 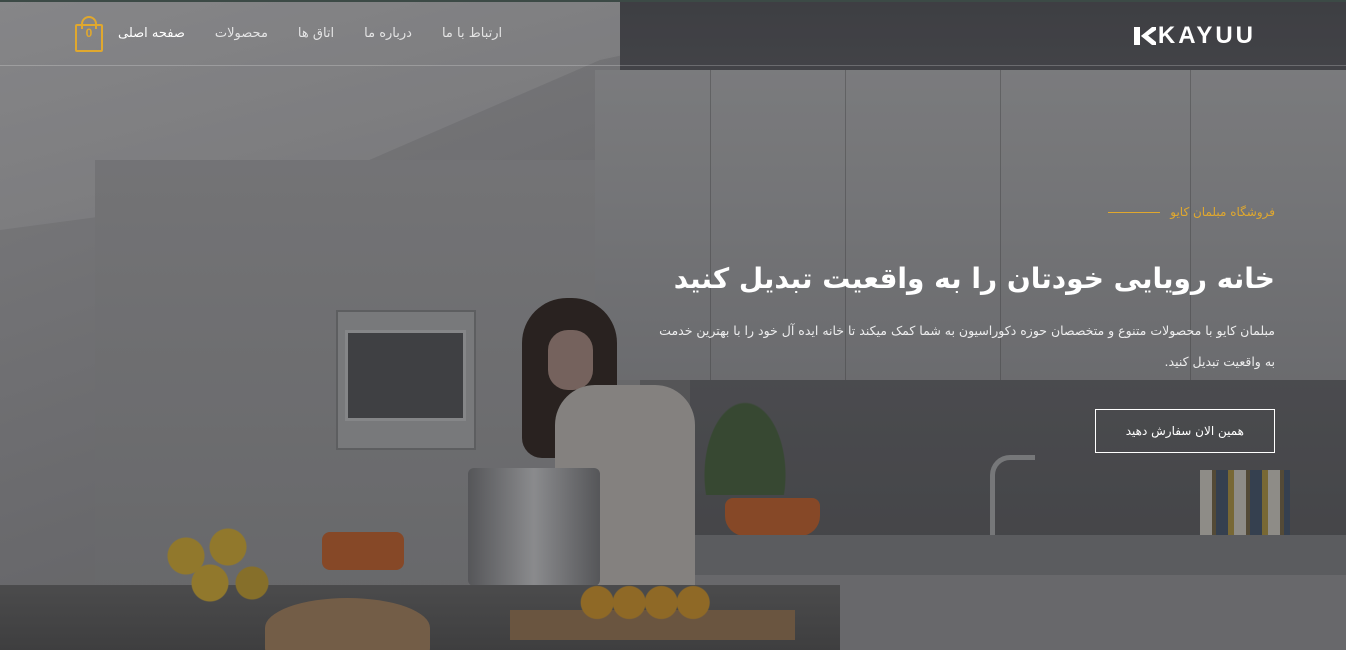 What do you see at coordinates (388, 34) in the screenshot?
I see `nav-item-about: درباره ما` at bounding box center [388, 34].